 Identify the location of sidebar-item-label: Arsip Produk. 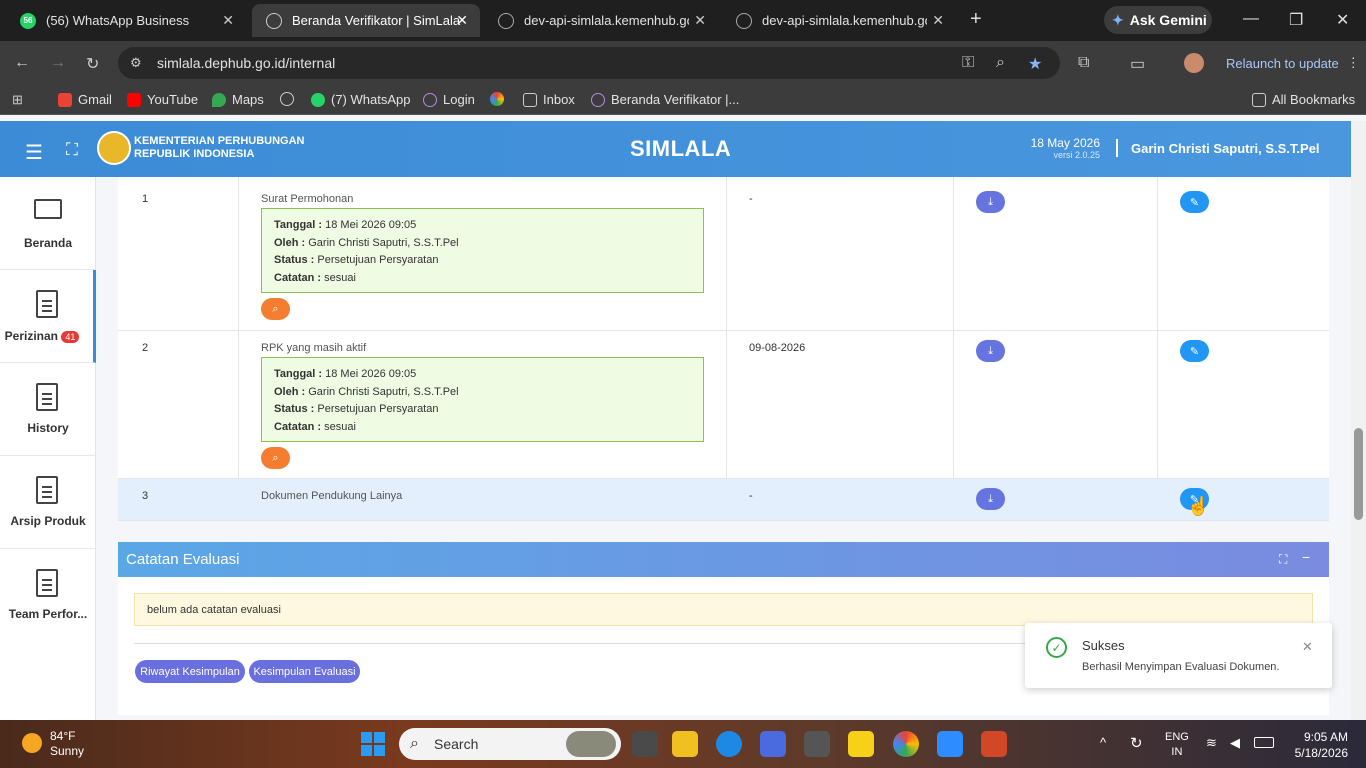
(48, 521).